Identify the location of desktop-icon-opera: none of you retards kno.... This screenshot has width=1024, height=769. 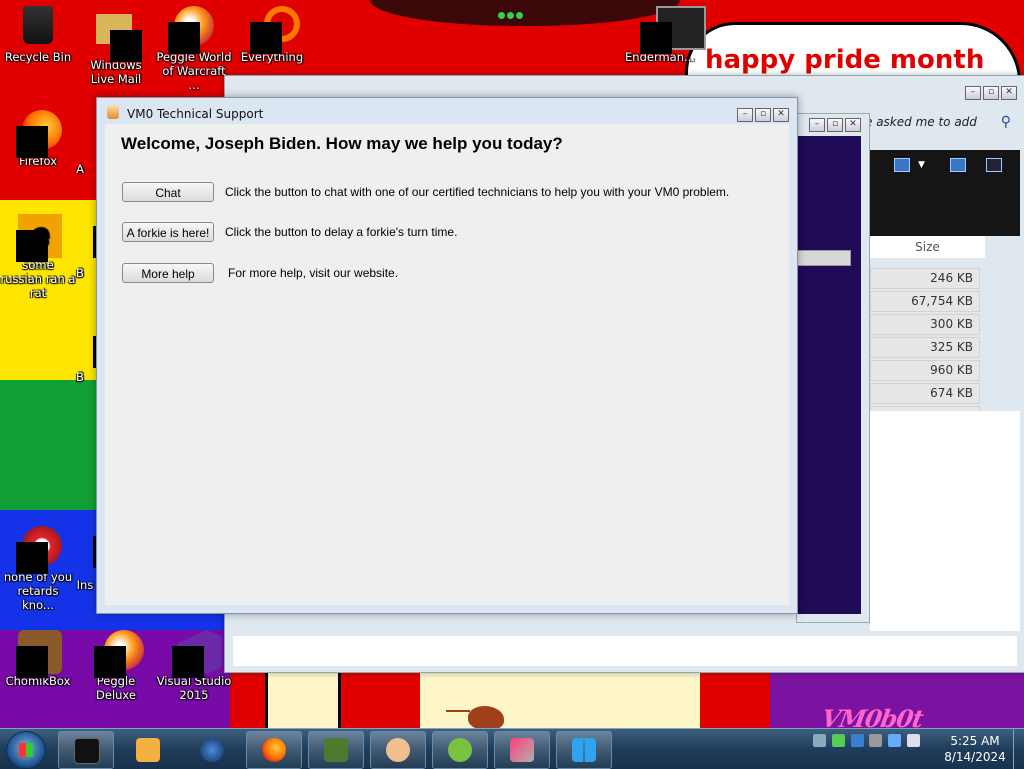
(38, 569).